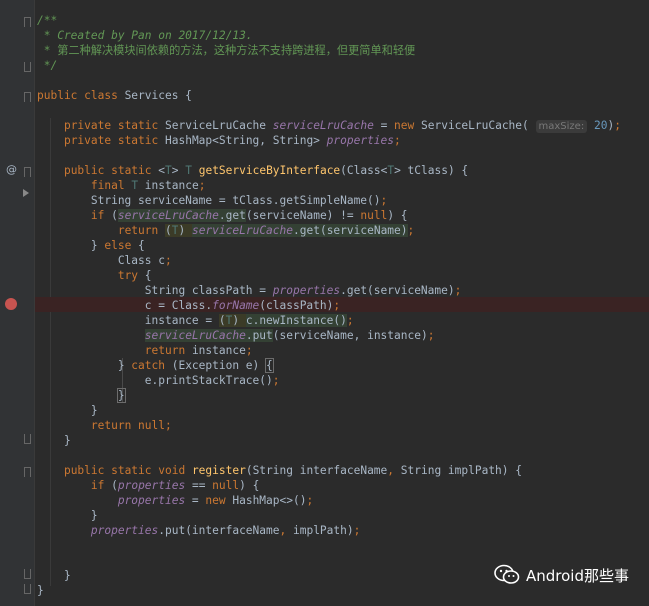 The image size is (649, 606). What do you see at coordinates (226, 485) in the screenshot?
I see `code-token: null` at bounding box center [226, 485].